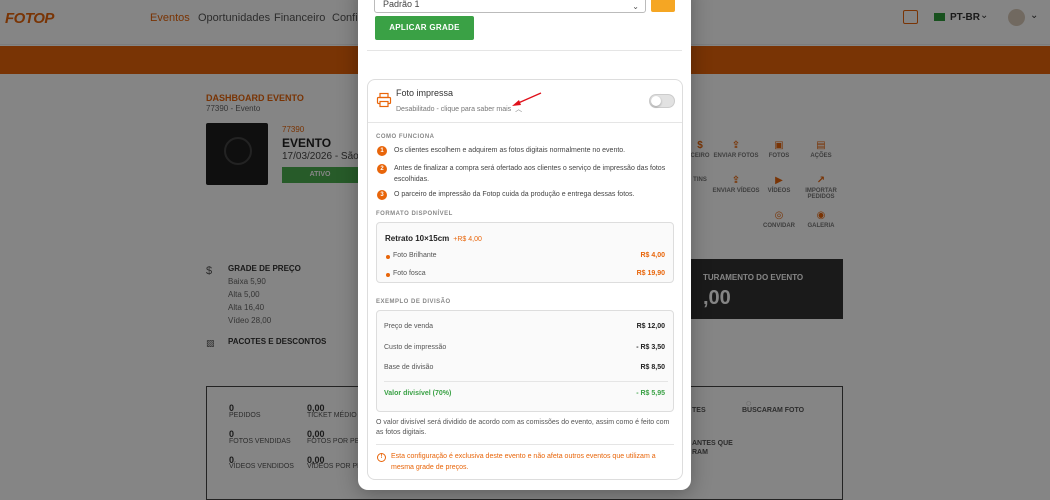 The height and width of the screenshot is (500, 1050). Describe the element at coordinates (650, 347) in the screenshot. I see `division-row-value: - R$ 3,50` at that location.